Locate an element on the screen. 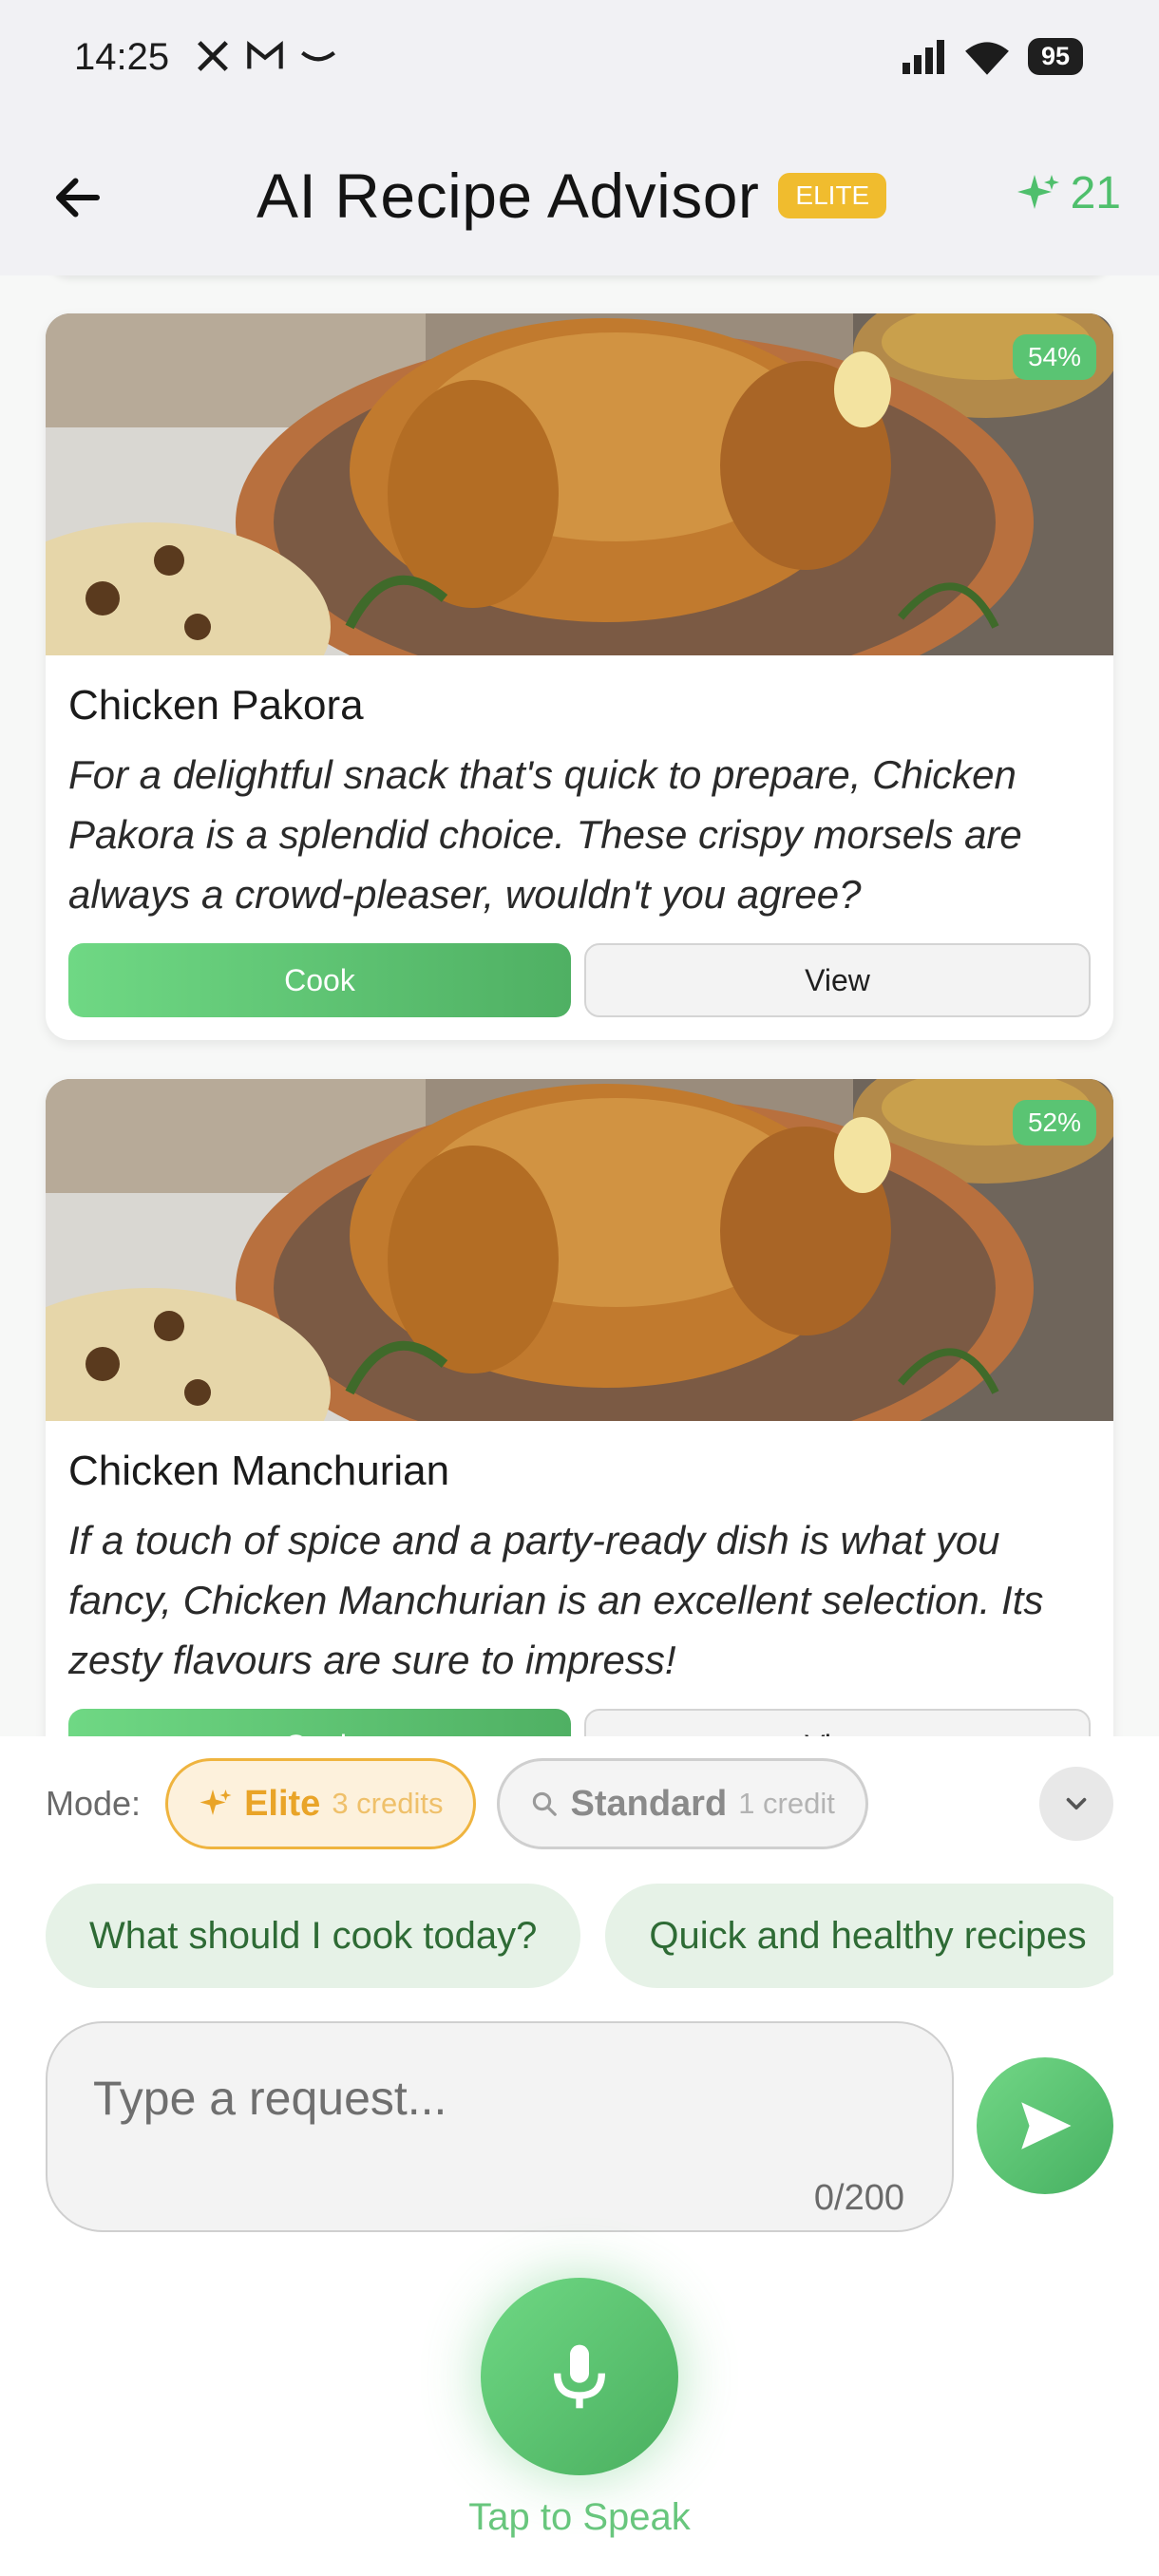 The height and width of the screenshot is (2576, 1159). title-group: AI Recipe Advisor ELITE is located at coordinates (571, 196).